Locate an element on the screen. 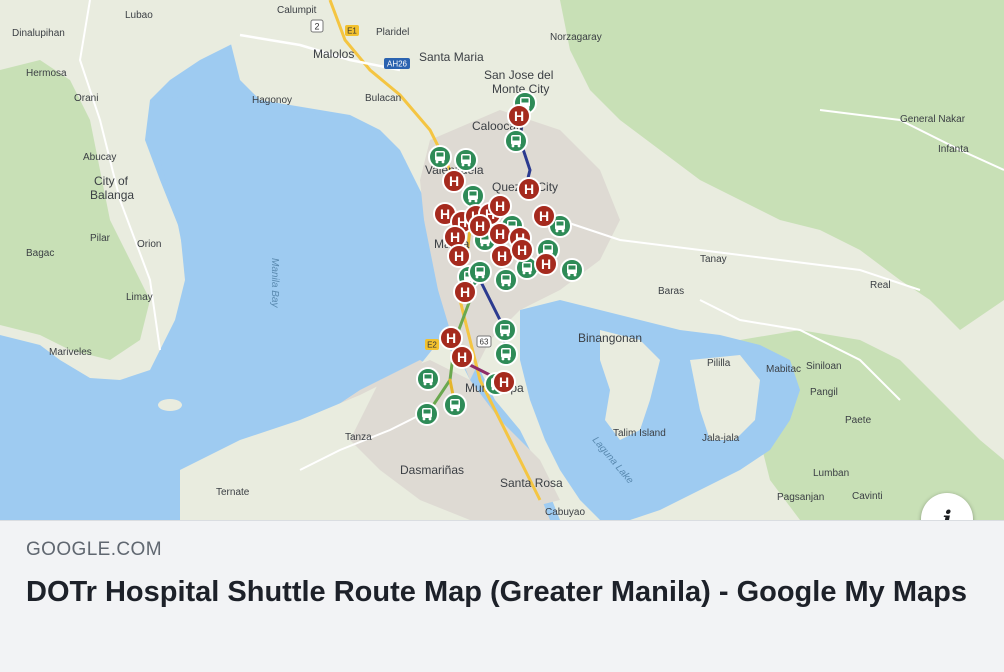  label-san-jose-del-monte: San Jose del is located at coordinates (518, 75).